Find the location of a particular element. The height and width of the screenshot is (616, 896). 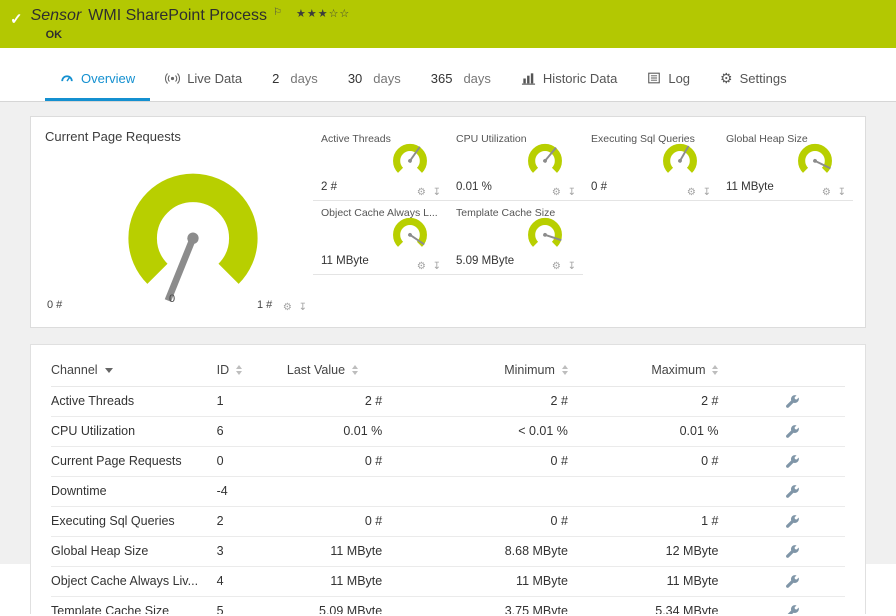

tab-30-days: 30 days is located at coordinates (374, 84).